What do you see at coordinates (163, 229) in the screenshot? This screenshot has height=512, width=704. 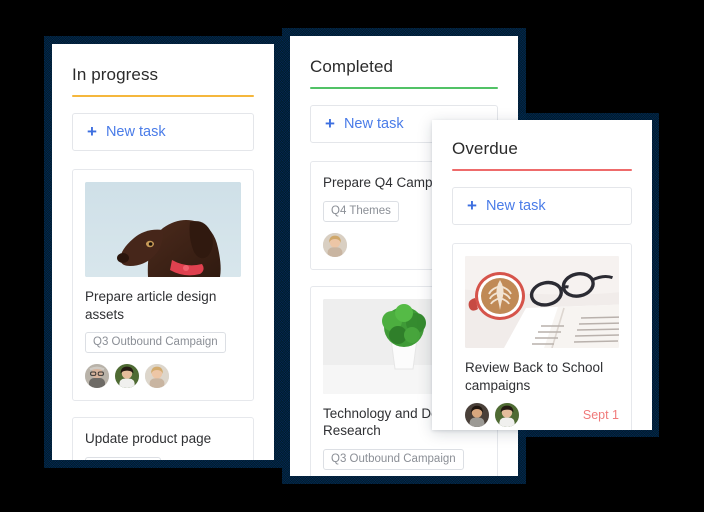 I see `task-thumbnail-dog` at bounding box center [163, 229].